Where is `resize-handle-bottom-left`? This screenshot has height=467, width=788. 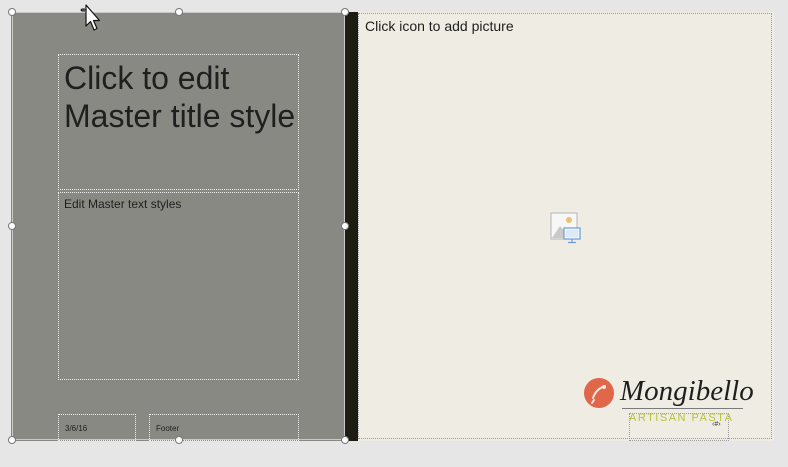
resize-handle-bottom-left is located at coordinates (12, 440).